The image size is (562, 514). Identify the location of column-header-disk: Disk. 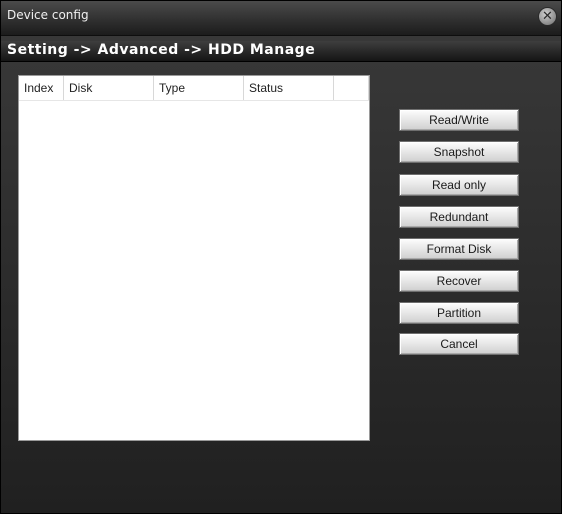
(109, 88).